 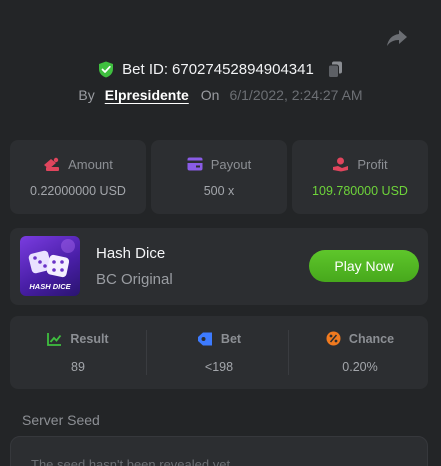 I want to click on share-button, so click(x=397, y=38).